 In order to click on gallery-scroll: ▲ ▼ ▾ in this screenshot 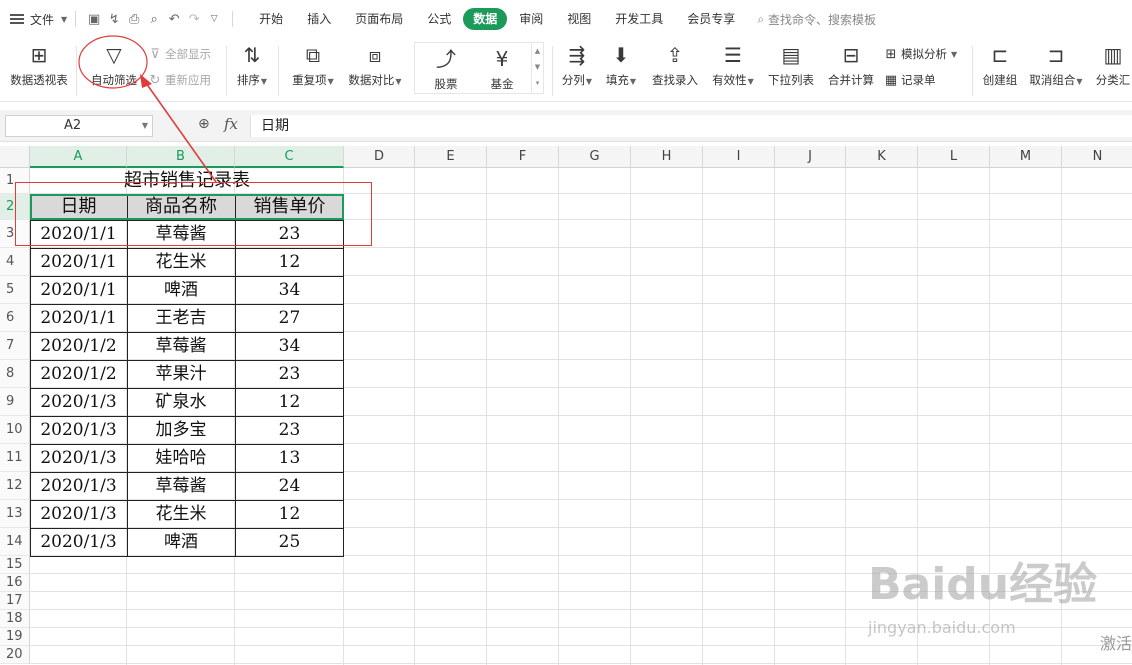, I will do `click(537, 68)`.